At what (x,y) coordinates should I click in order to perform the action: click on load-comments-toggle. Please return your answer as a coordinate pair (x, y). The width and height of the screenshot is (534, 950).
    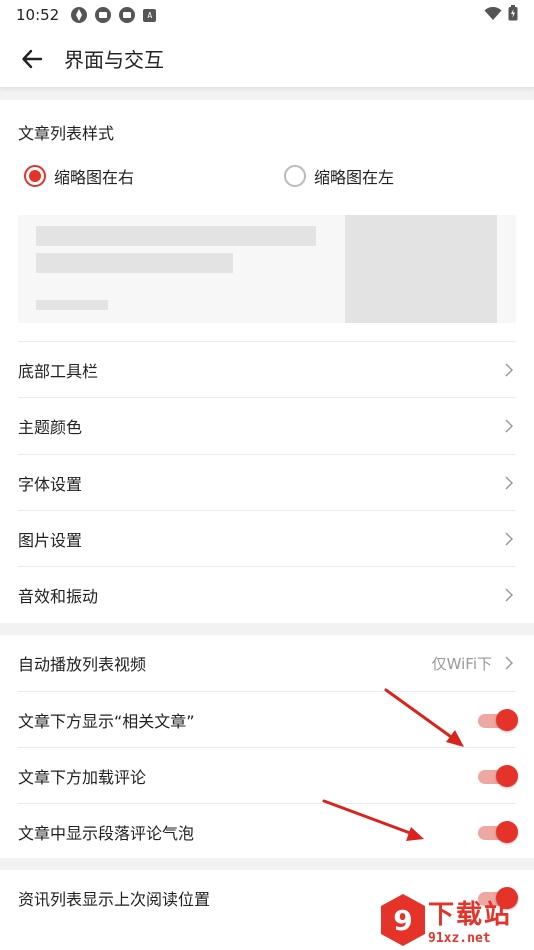
    Looking at the image, I should click on (497, 776).